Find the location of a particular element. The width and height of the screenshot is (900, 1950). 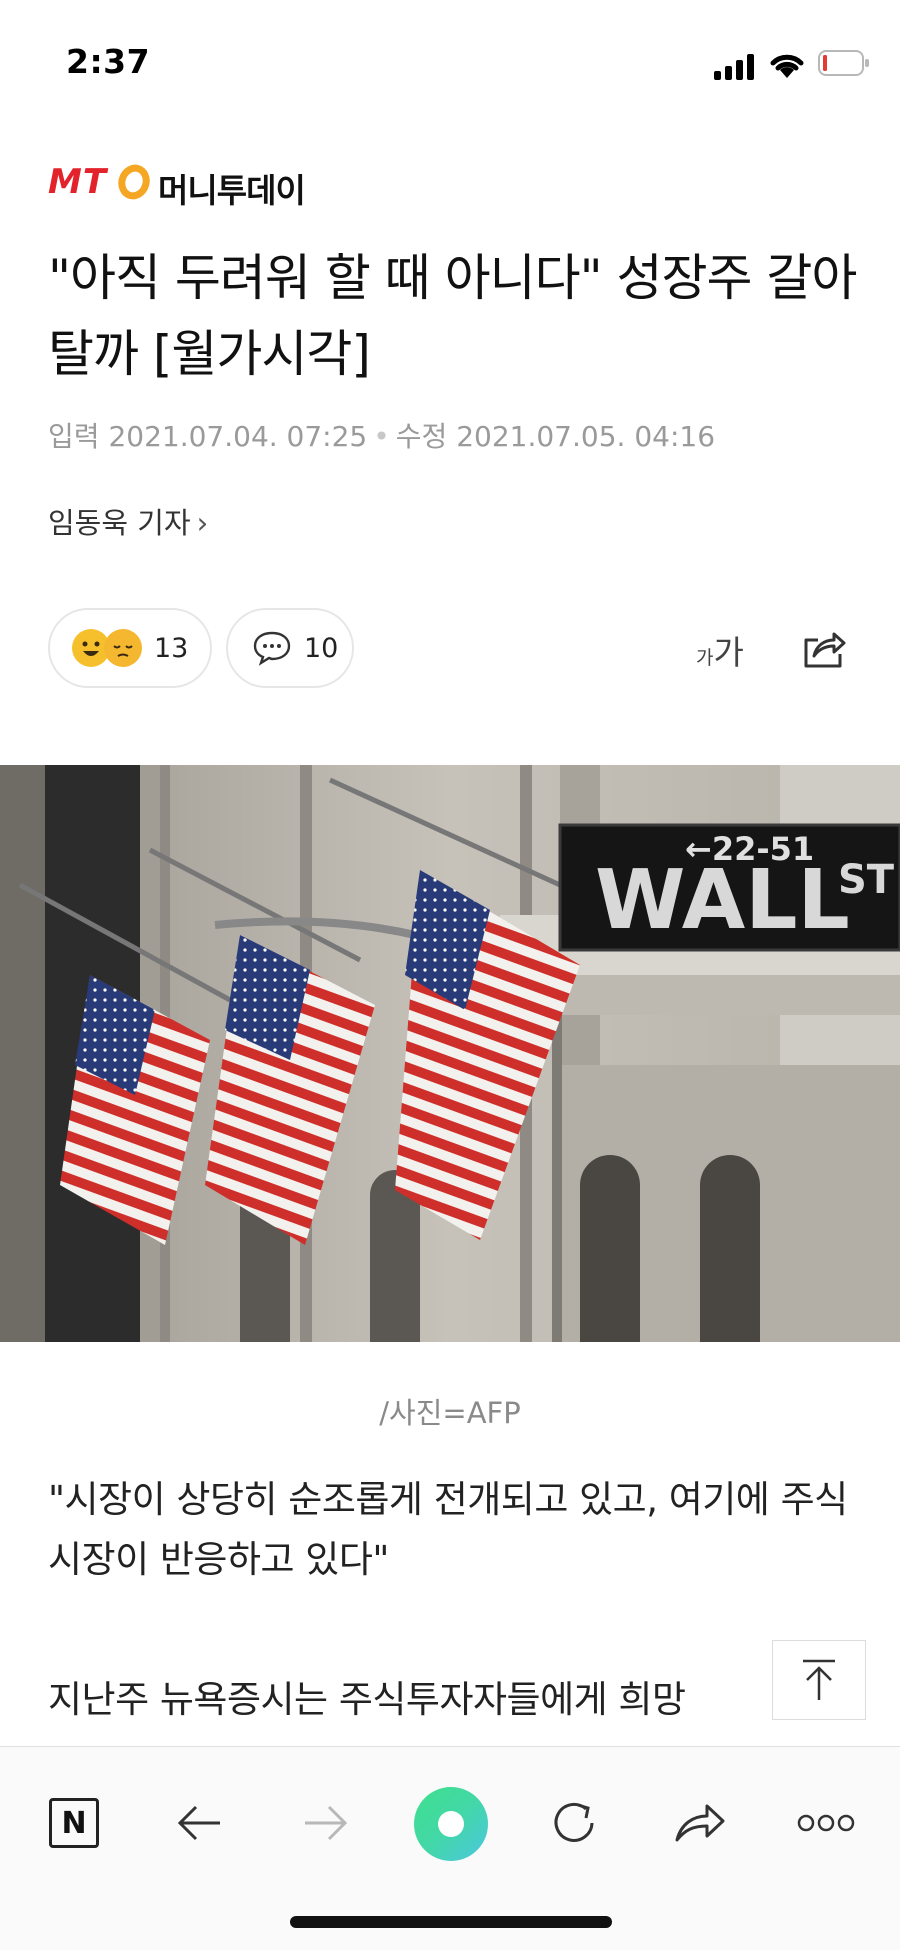

input-date: 2021.07.04. 07:25 is located at coordinates (238, 436).